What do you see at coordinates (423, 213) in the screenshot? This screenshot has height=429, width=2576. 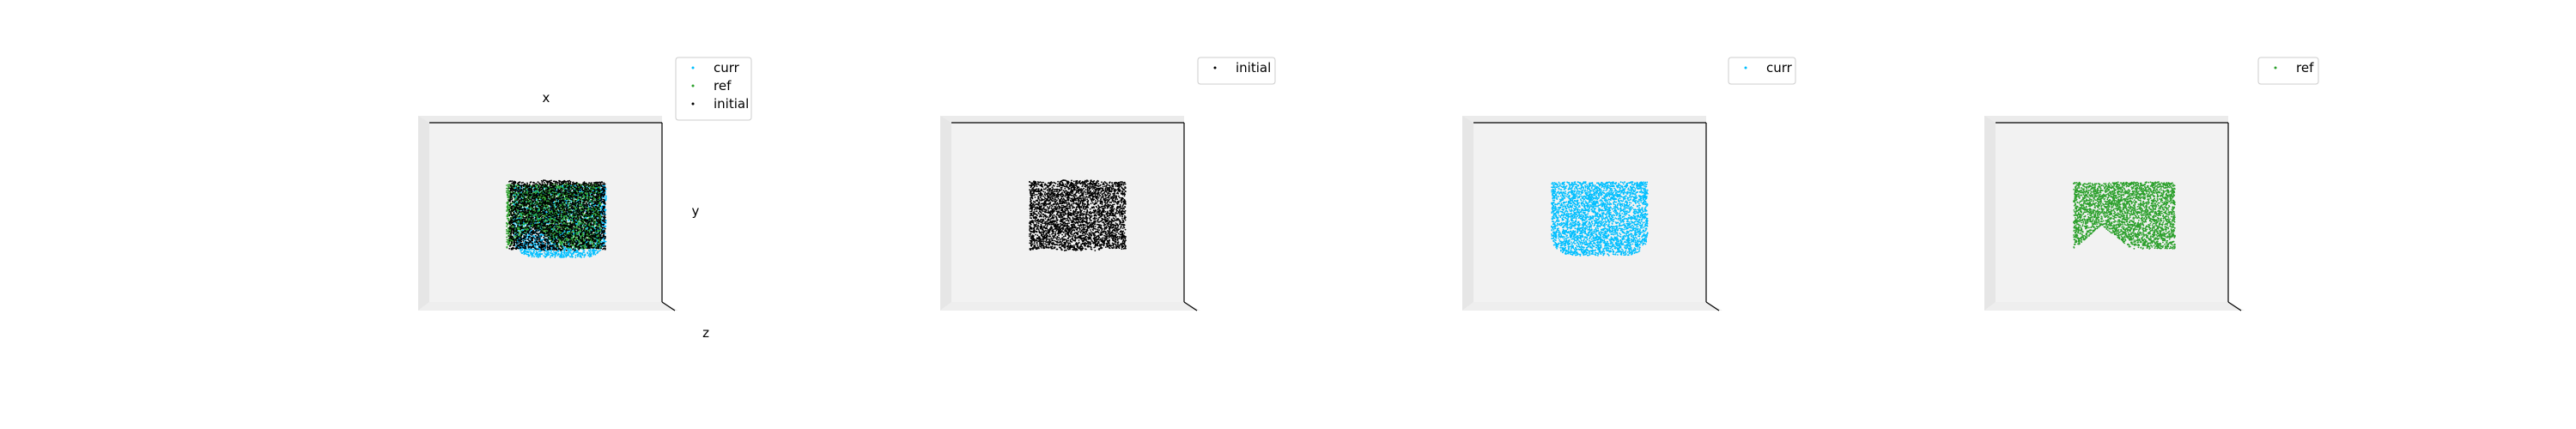 I see `left-pane` at bounding box center [423, 213].